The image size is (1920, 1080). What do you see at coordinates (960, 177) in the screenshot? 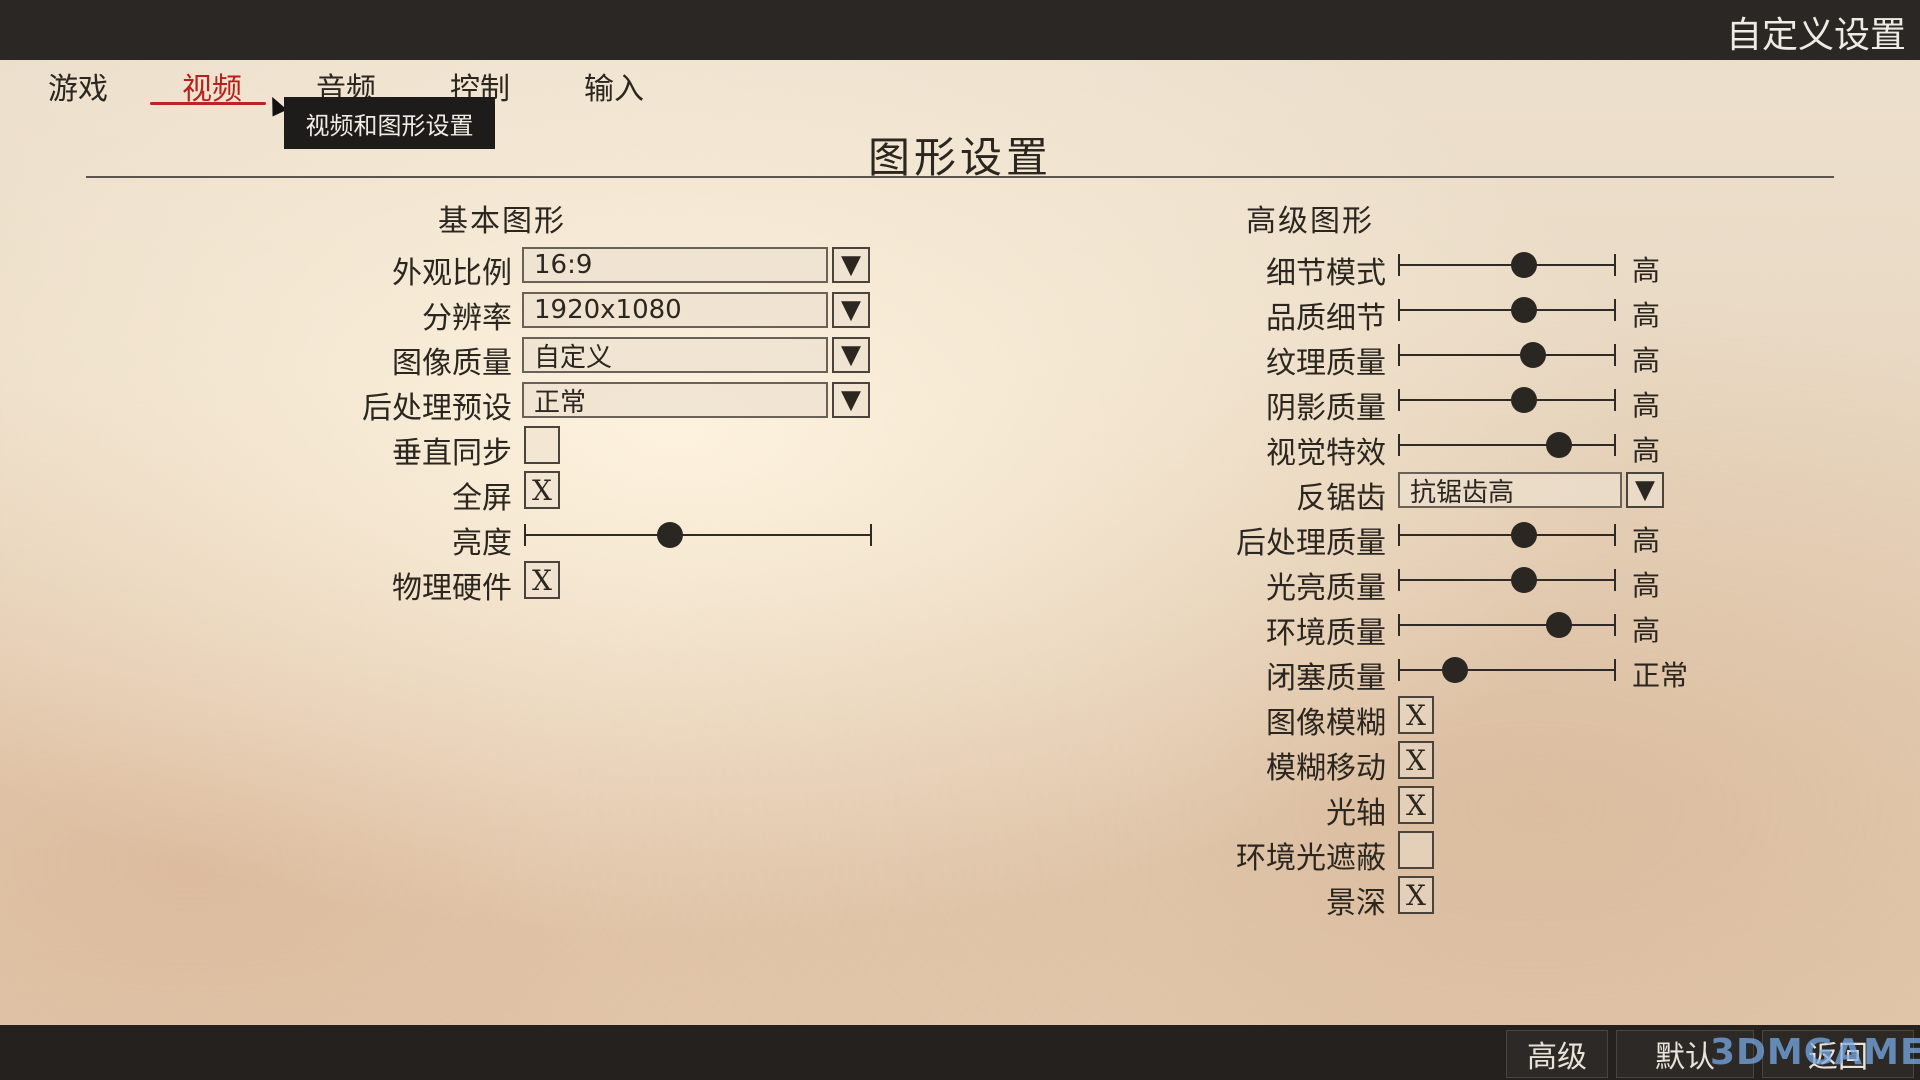
I see `heading-divider` at bounding box center [960, 177].